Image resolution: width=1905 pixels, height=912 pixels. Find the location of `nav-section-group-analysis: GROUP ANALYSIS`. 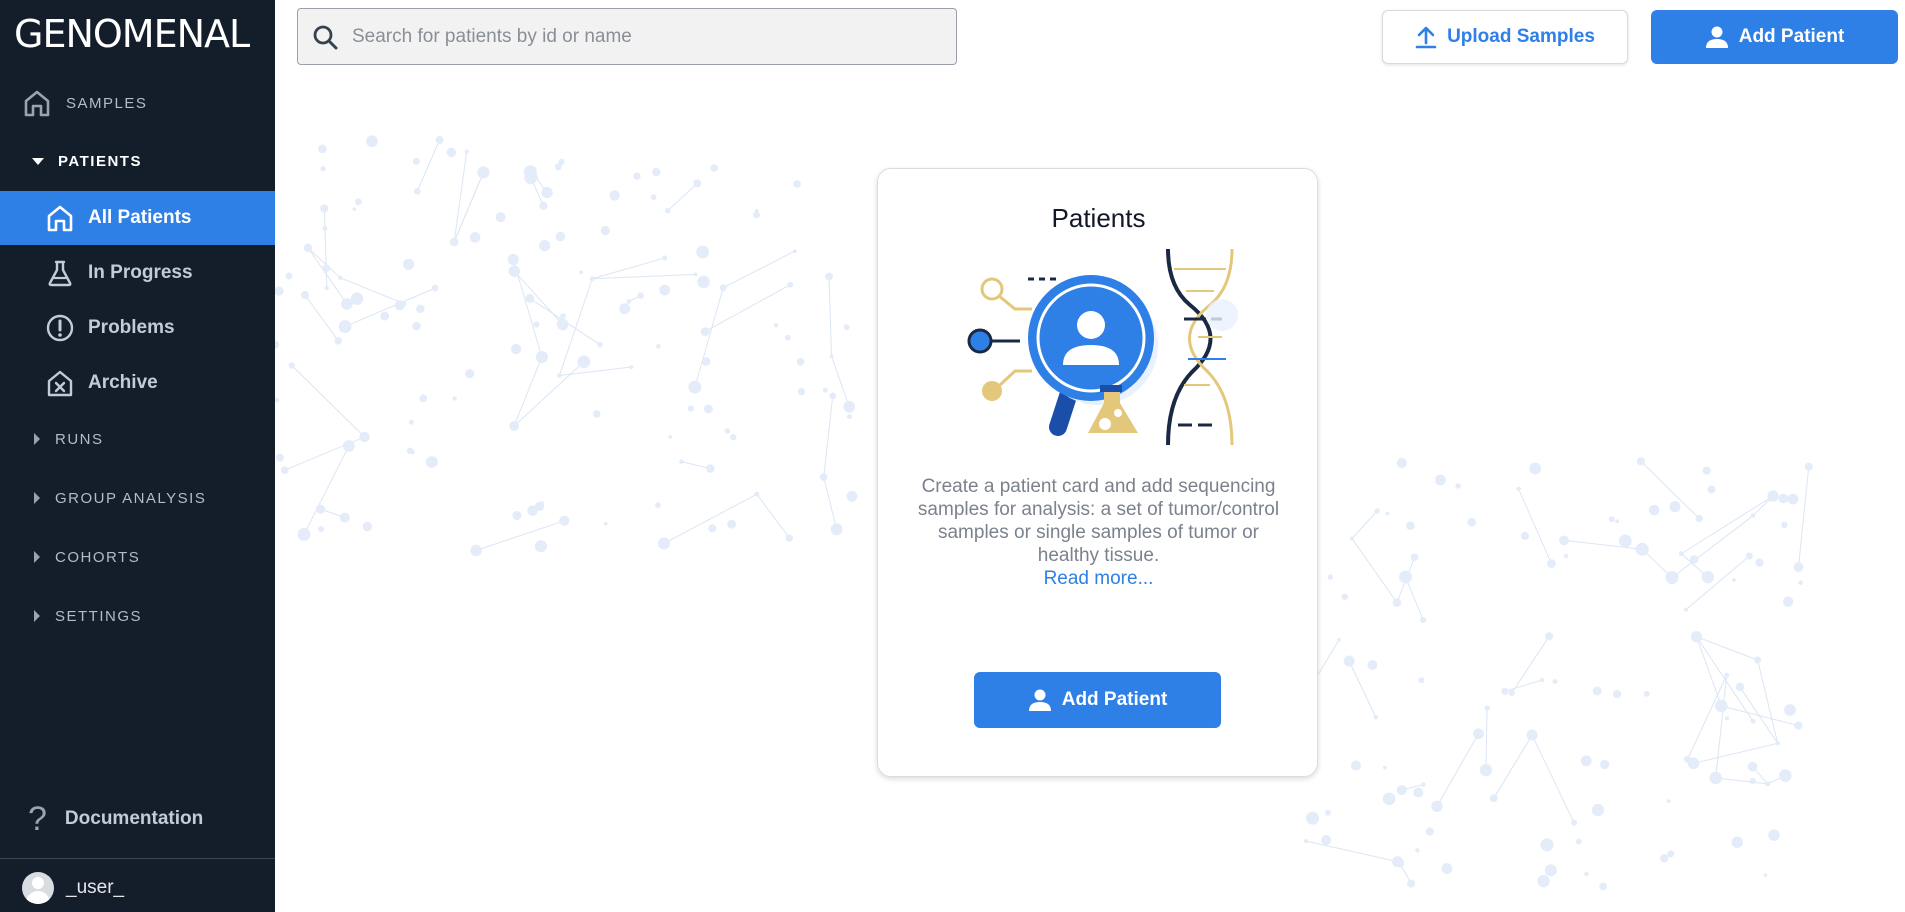

nav-section-group-analysis: GROUP ANALYSIS is located at coordinates (137, 498).